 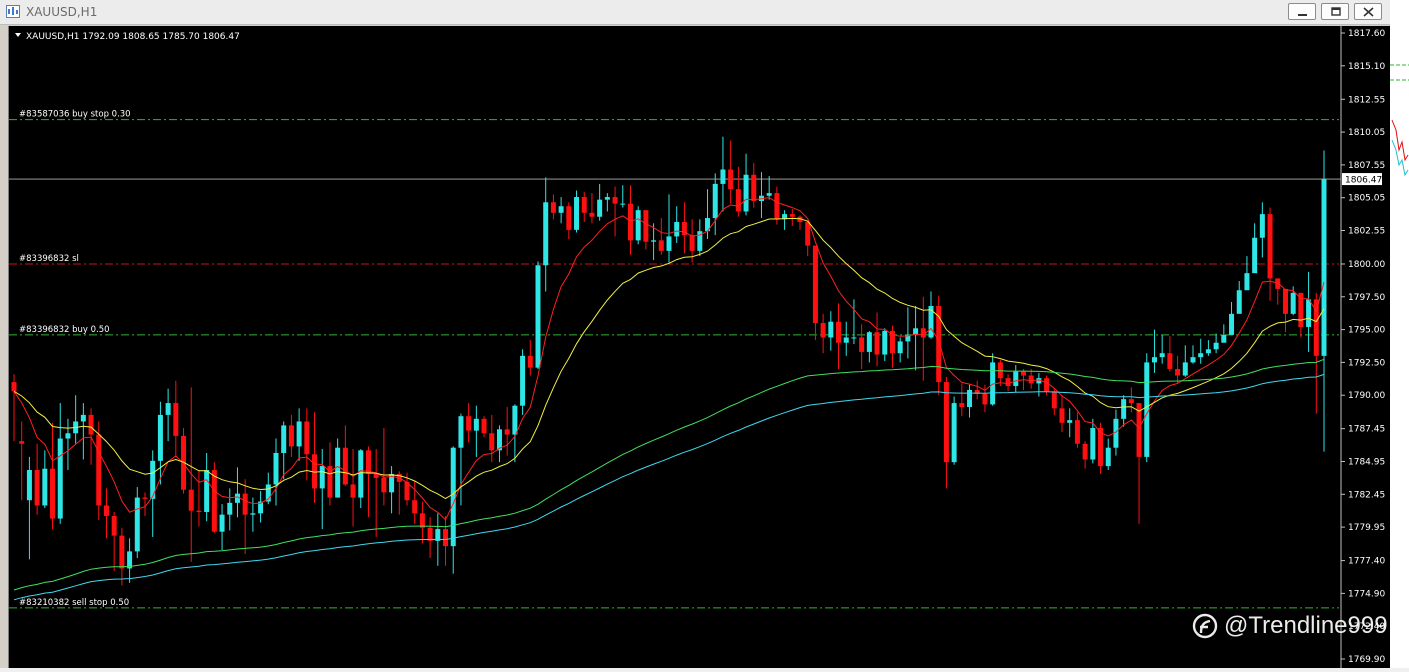 I want to click on close-icon, so click(x=1368, y=12).